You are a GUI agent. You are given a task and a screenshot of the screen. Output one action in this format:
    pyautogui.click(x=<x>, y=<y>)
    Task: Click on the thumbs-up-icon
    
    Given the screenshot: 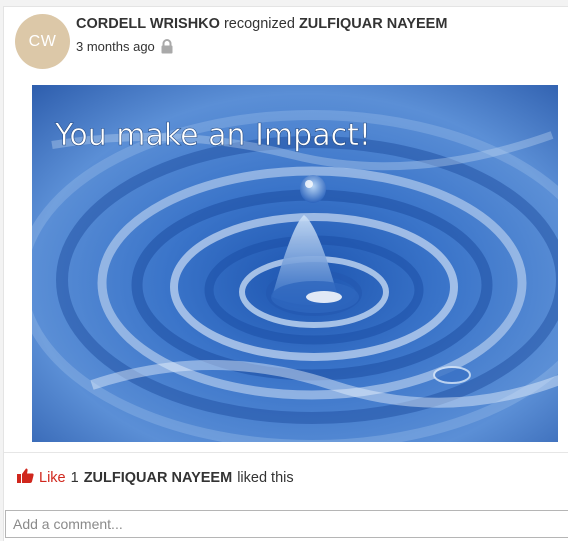 What is the action you would take?
    pyautogui.click(x=25, y=477)
    